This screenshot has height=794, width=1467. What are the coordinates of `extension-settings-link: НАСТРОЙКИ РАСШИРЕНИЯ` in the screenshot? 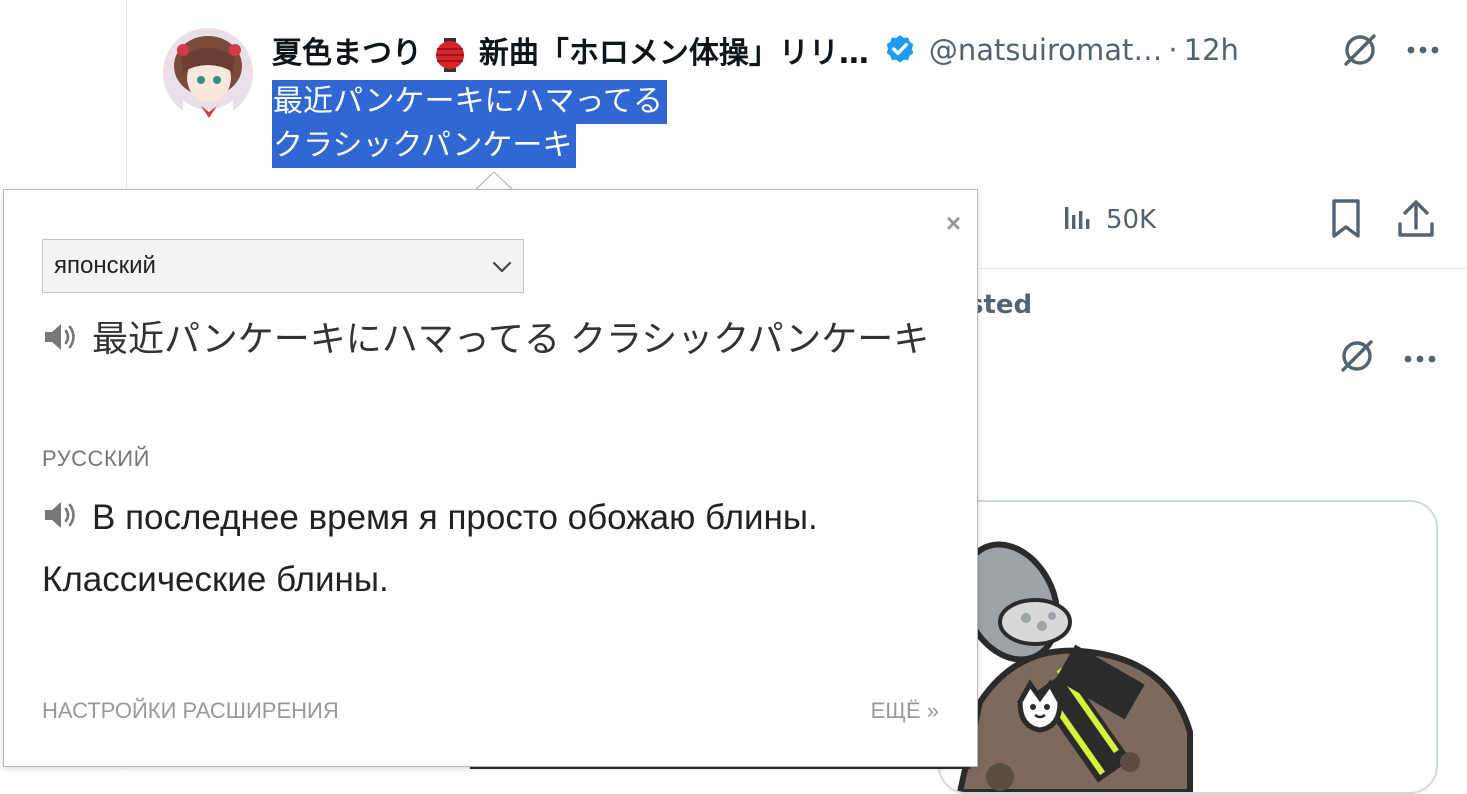 It's located at (190, 711).